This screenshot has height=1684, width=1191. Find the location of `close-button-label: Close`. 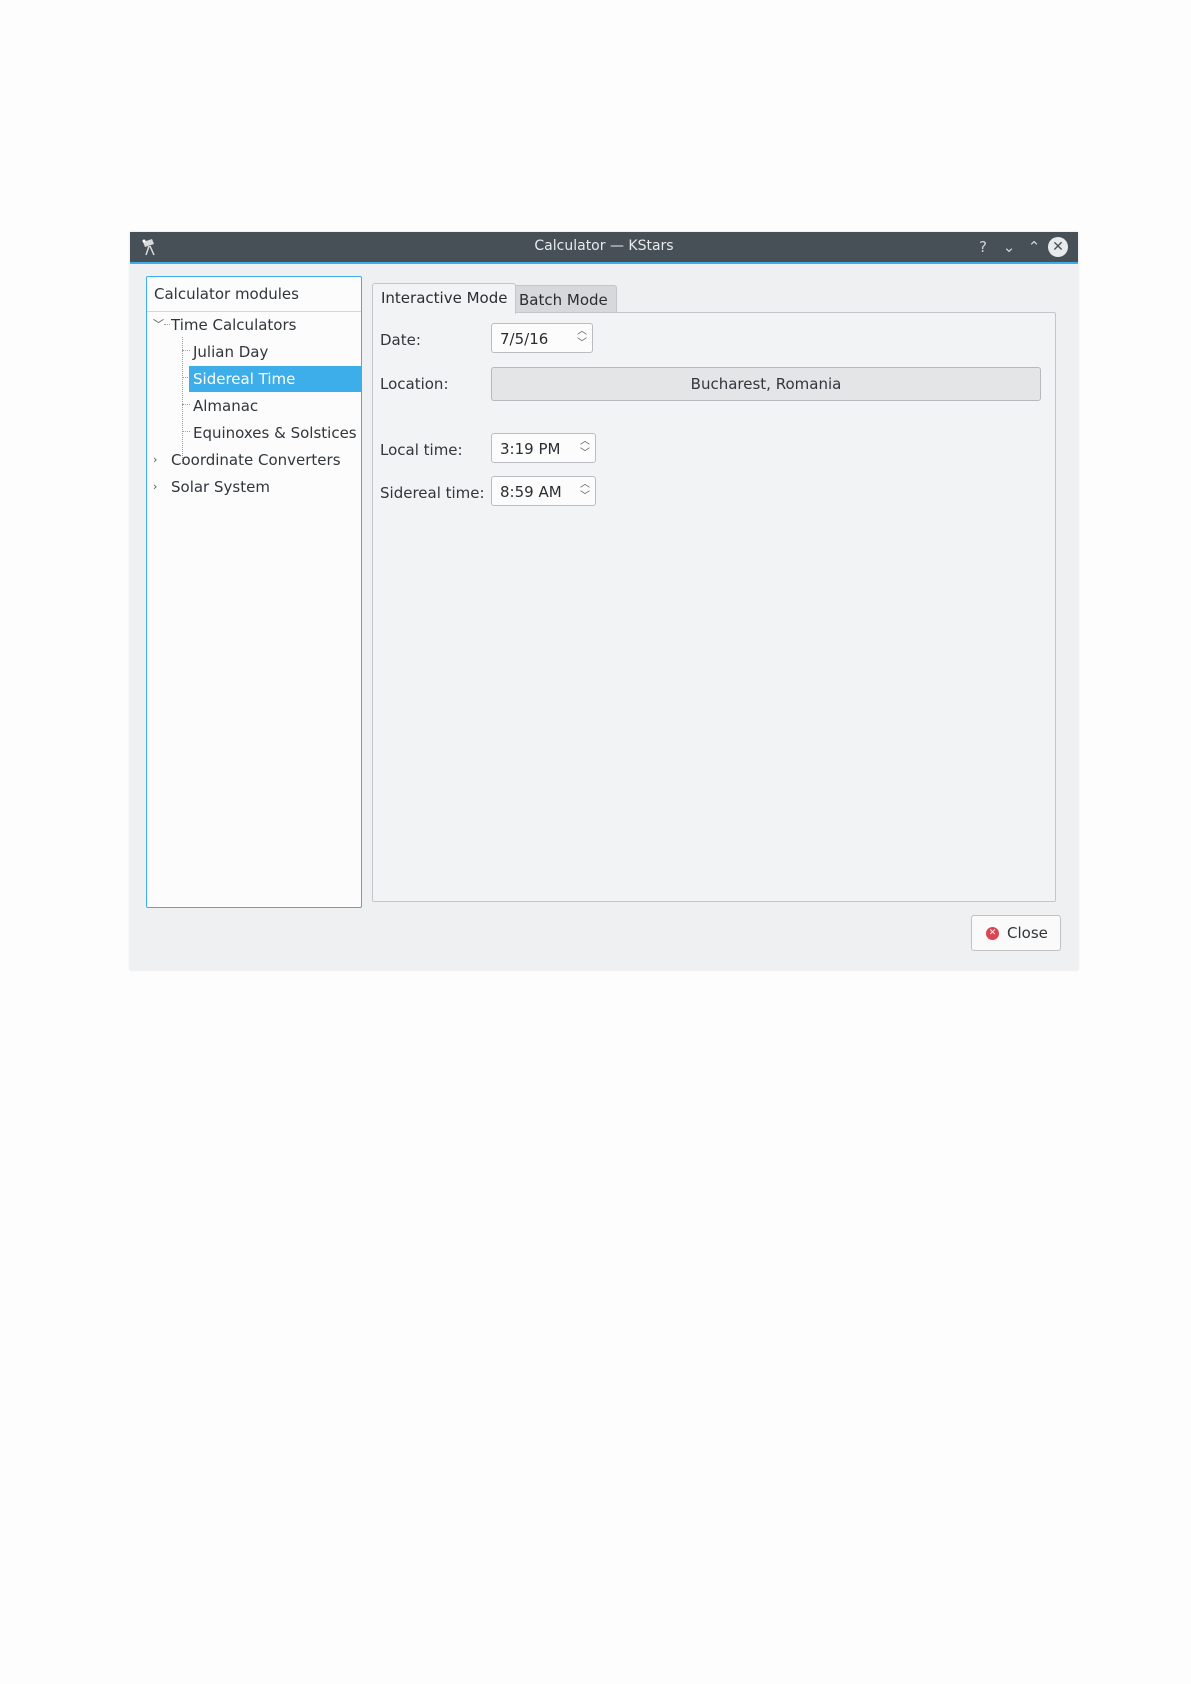

close-button-label: Close is located at coordinates (1027, 933).